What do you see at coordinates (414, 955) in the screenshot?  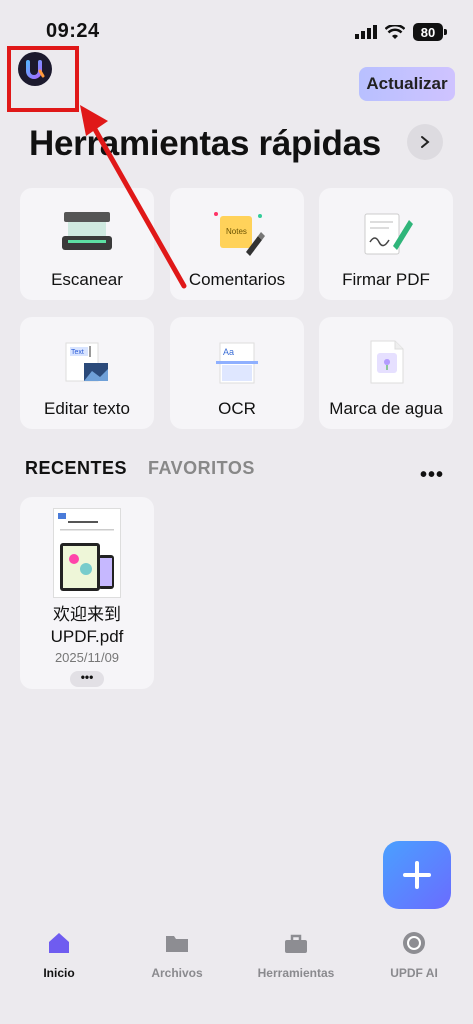 I see `nav-updf-ai: UPDF AI` at bounding box center [414, 955].